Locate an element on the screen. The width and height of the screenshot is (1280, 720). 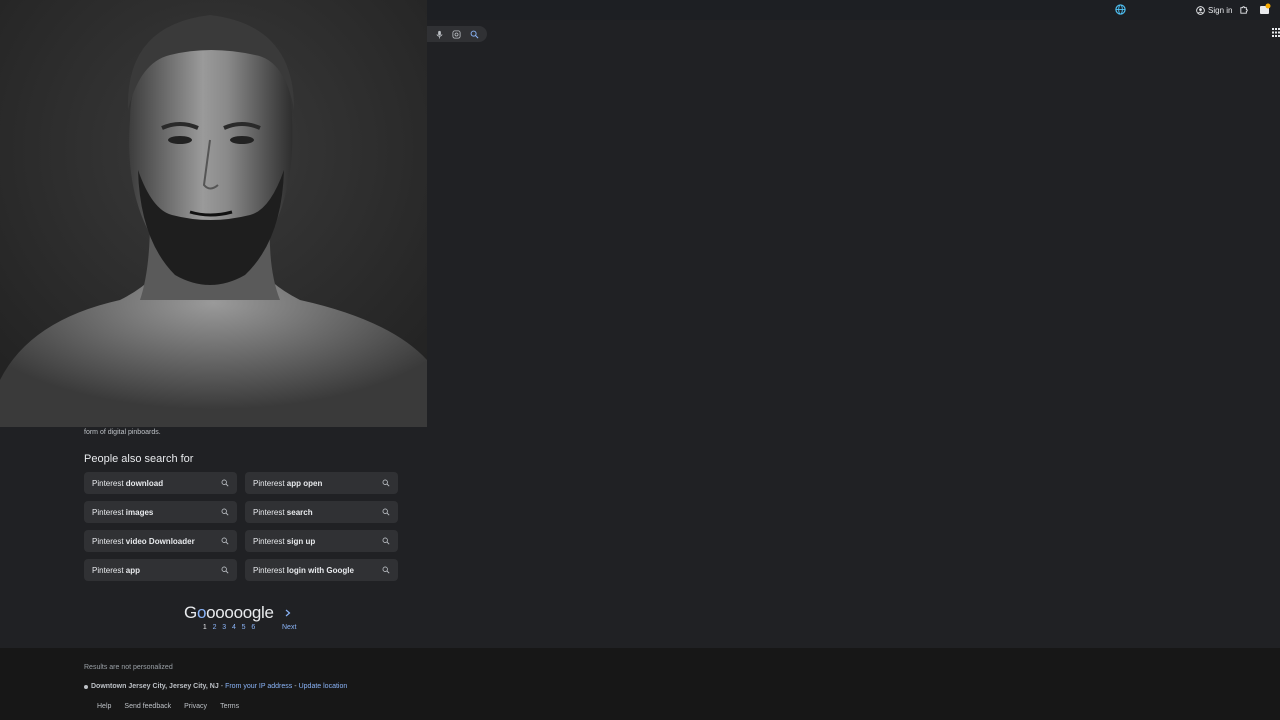
chip-label: Pinterest app is located at coordinates (116, 570).